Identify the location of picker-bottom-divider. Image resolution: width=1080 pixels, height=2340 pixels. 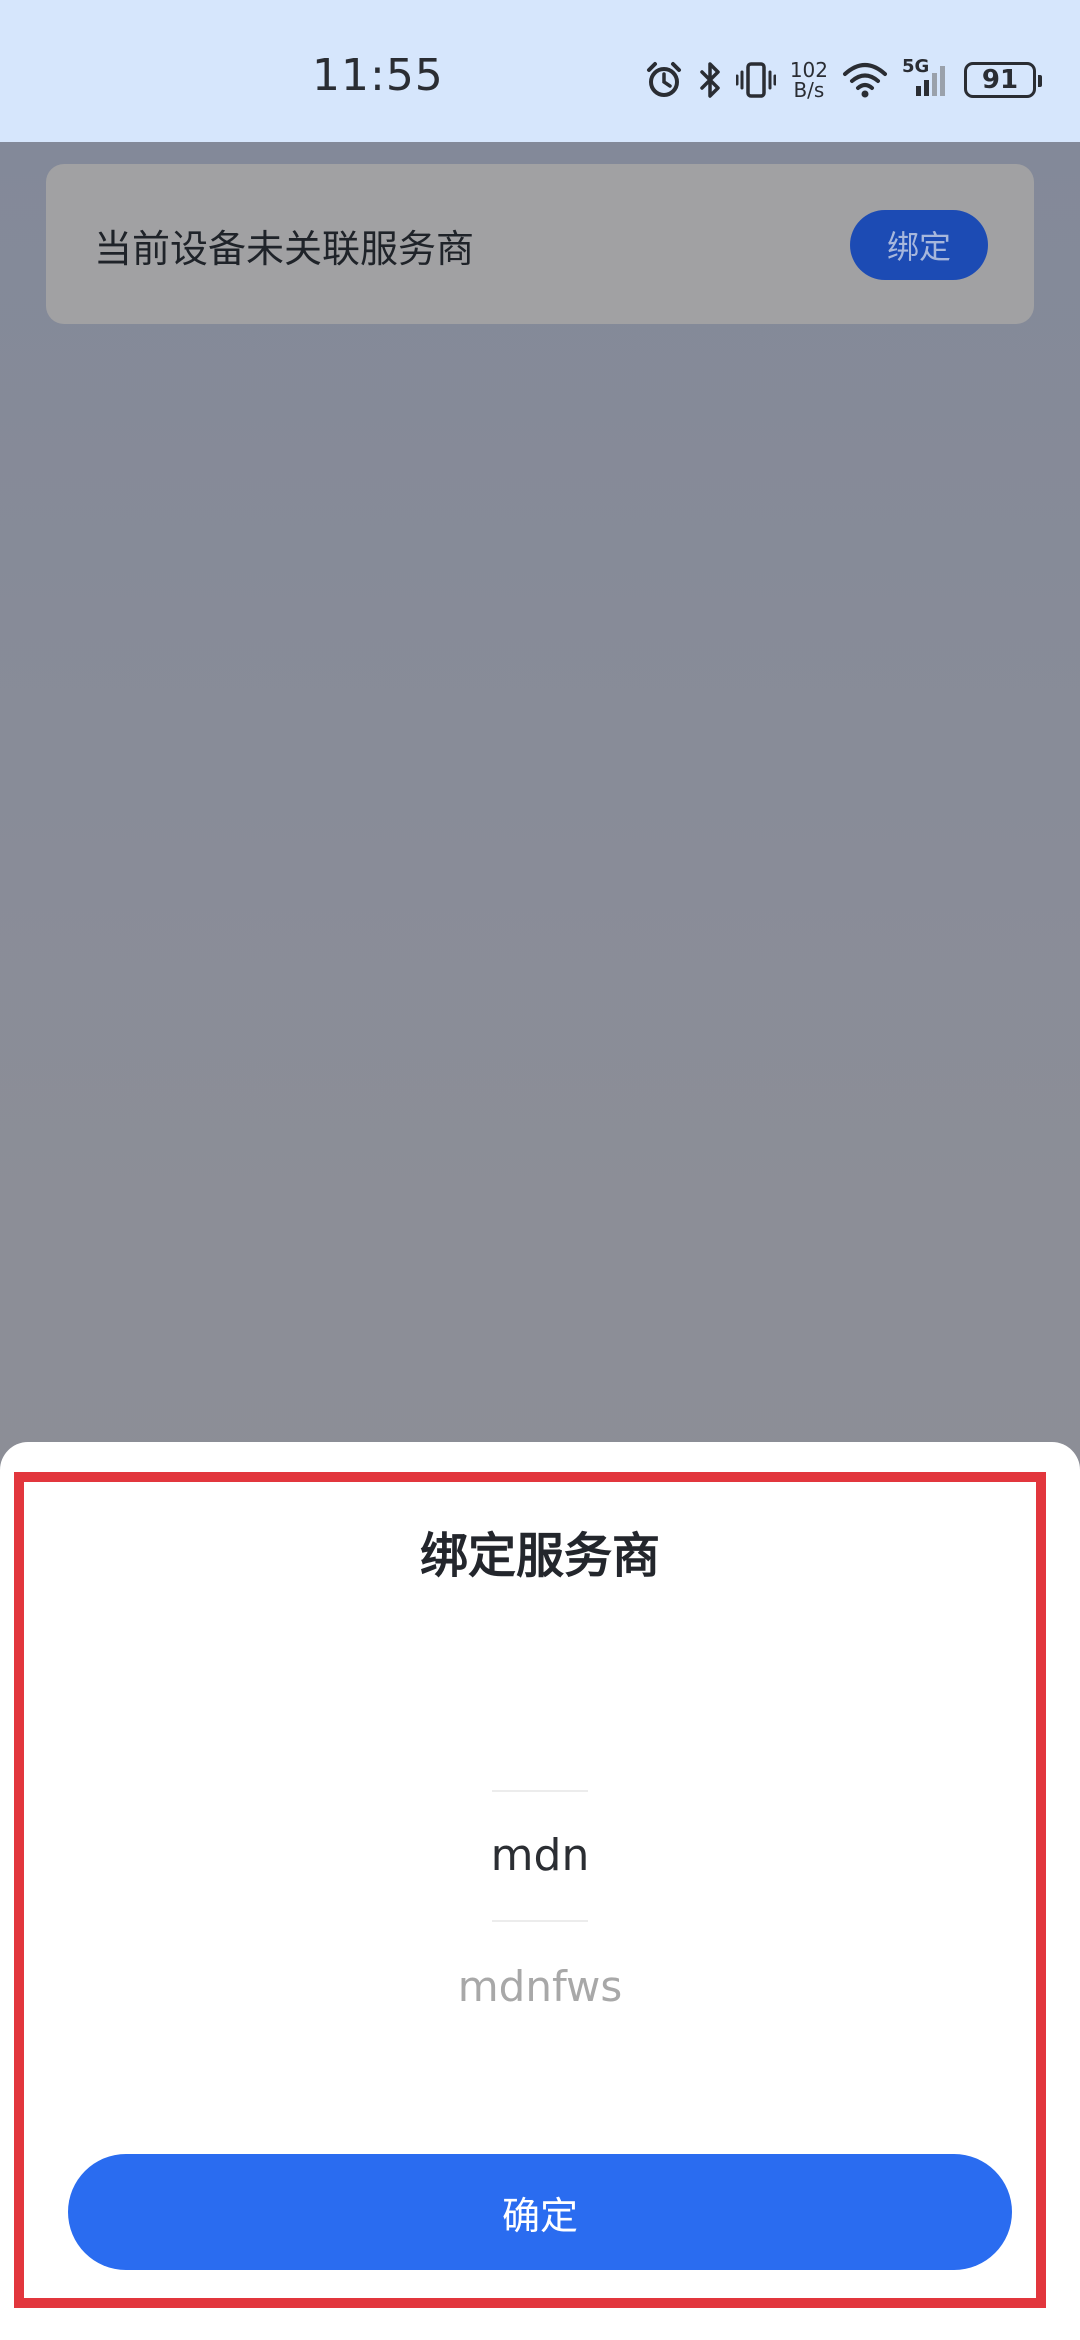
(540, 1921).